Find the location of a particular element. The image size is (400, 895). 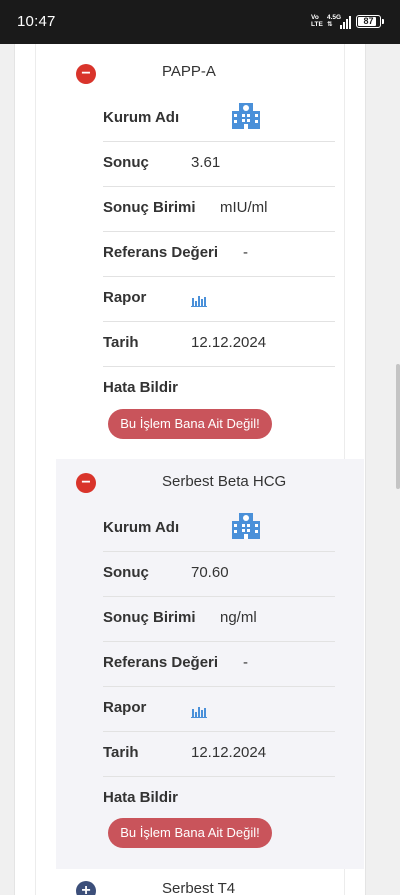

section-header: − PAPP-A is located at coordinates (210, 72).